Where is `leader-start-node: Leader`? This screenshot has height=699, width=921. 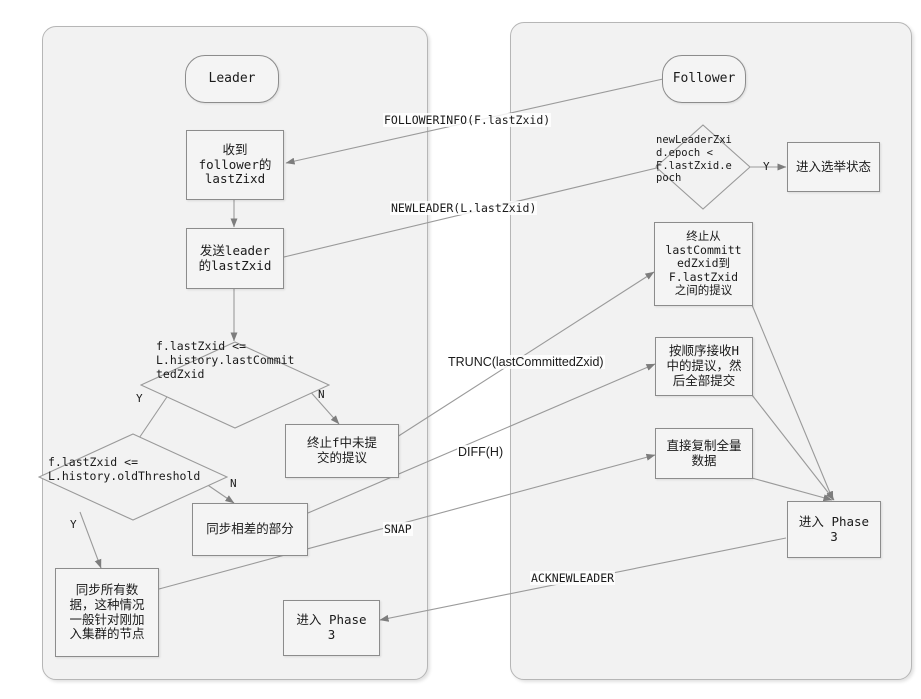 leader-start-node: Leader is located at coordinates (232, 79).